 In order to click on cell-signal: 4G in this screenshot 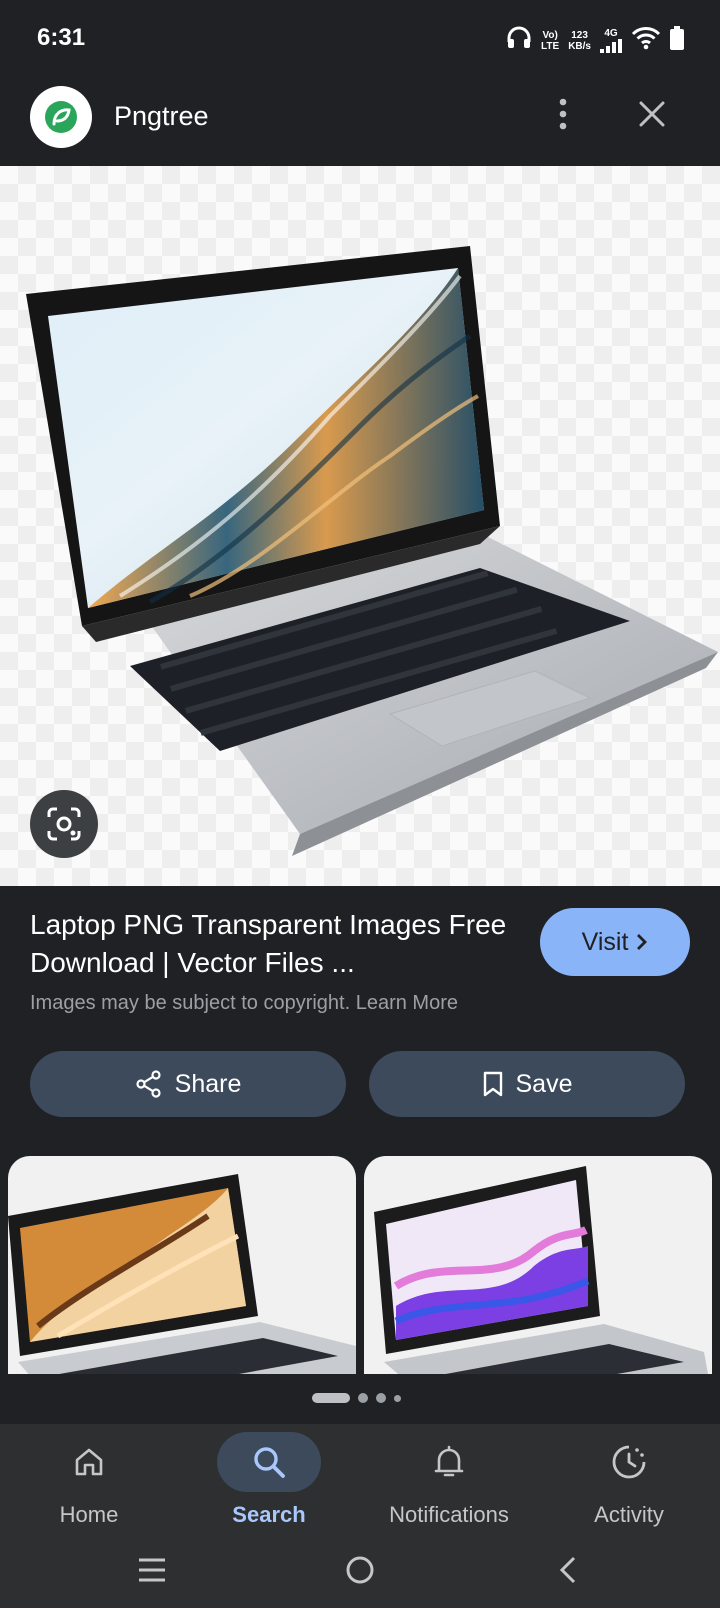, I will do `click(611, 40)`.